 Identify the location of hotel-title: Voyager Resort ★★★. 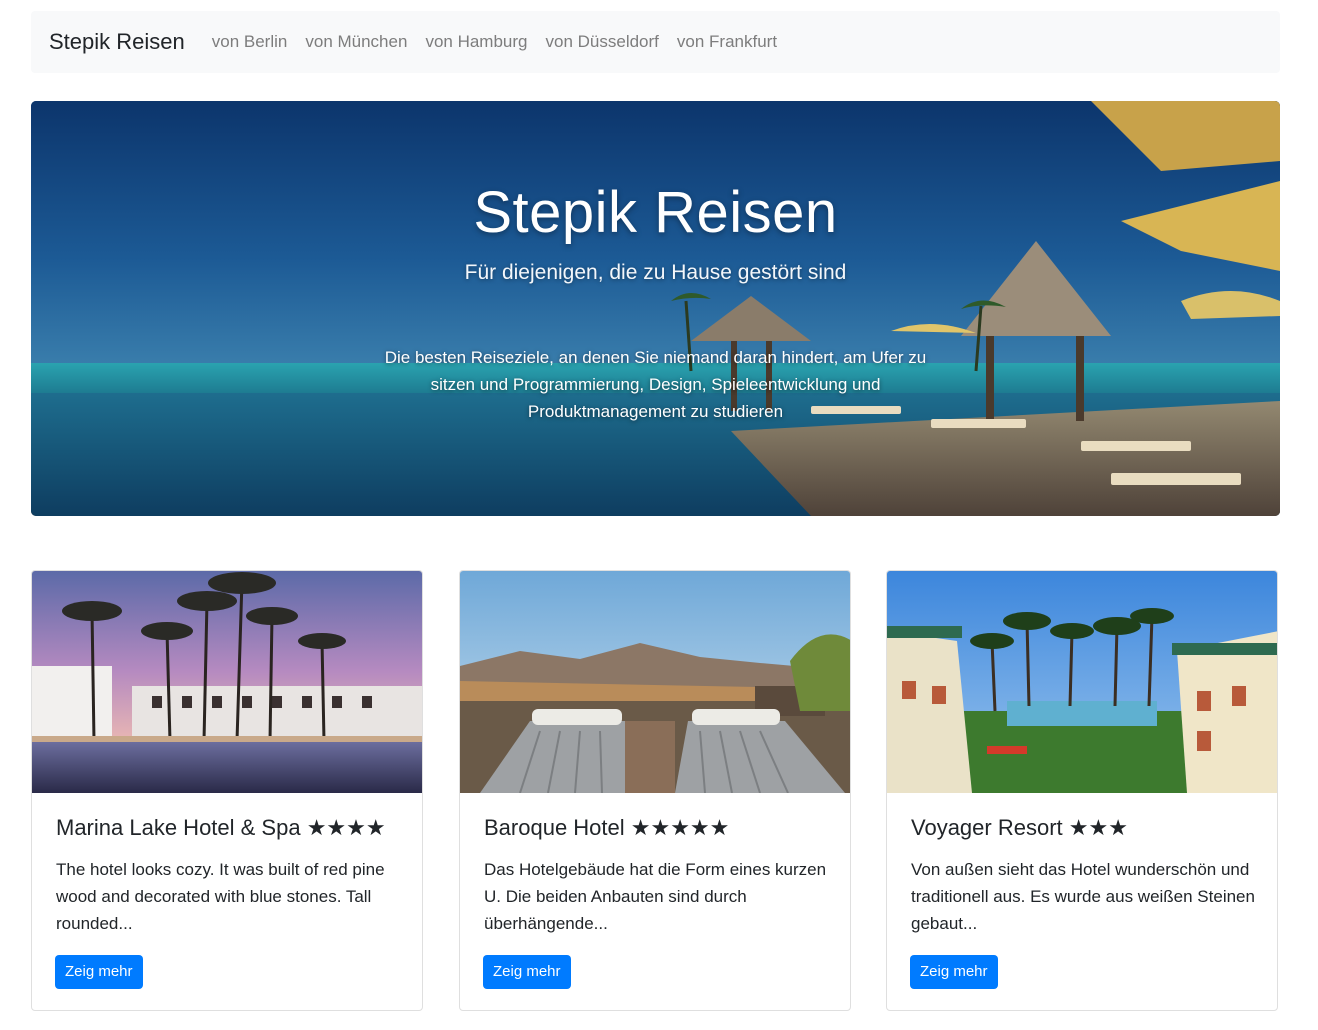
(1019, 827).